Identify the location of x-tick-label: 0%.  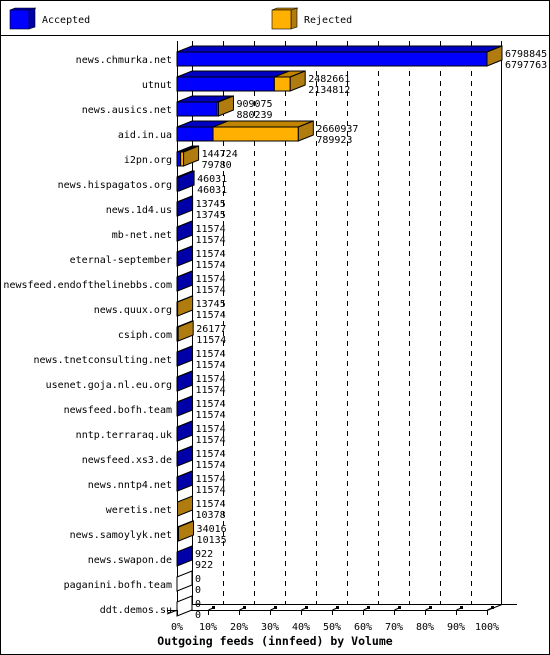
(177, 627).